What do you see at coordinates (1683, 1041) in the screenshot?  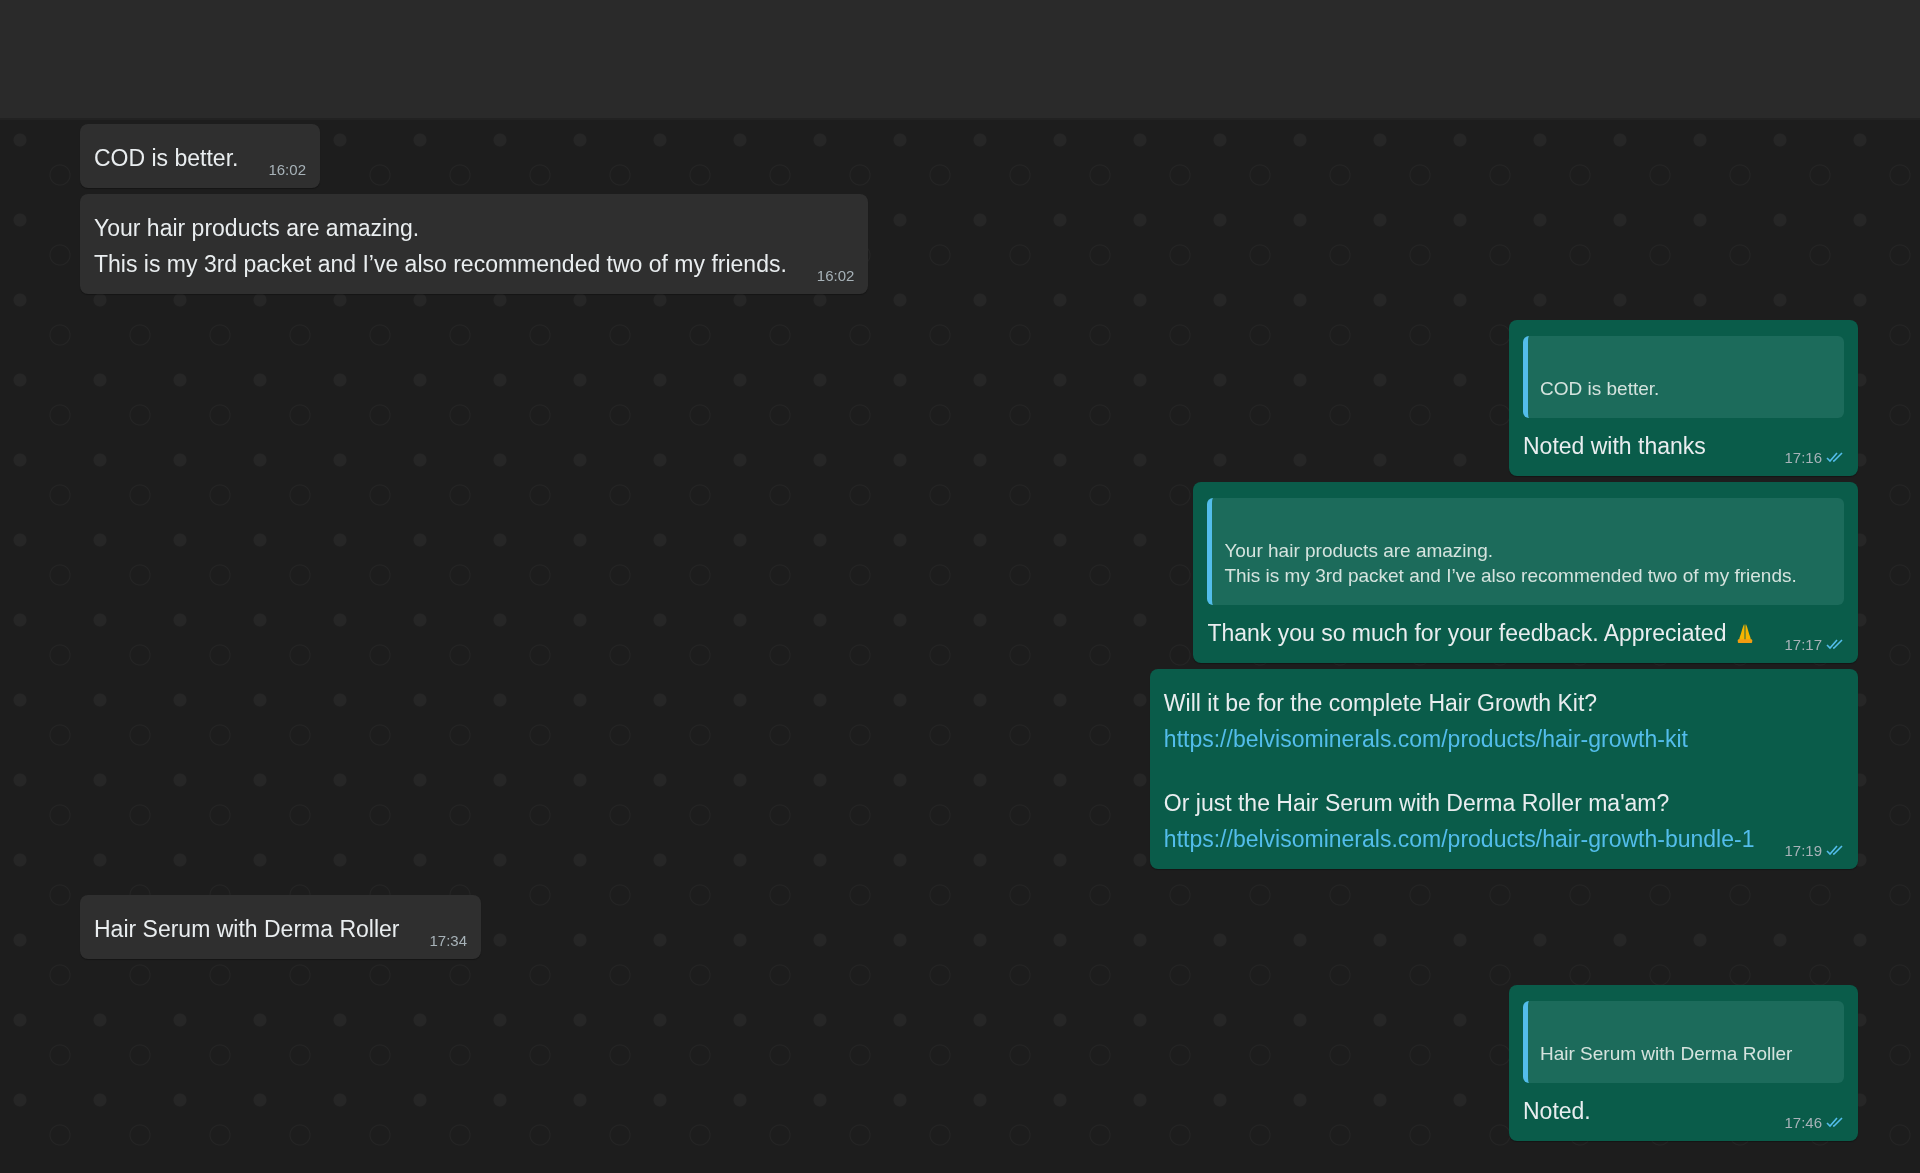 I see `quoted-message: Hair Serum with Derma Roller` at bounding box center [1683, 1041].